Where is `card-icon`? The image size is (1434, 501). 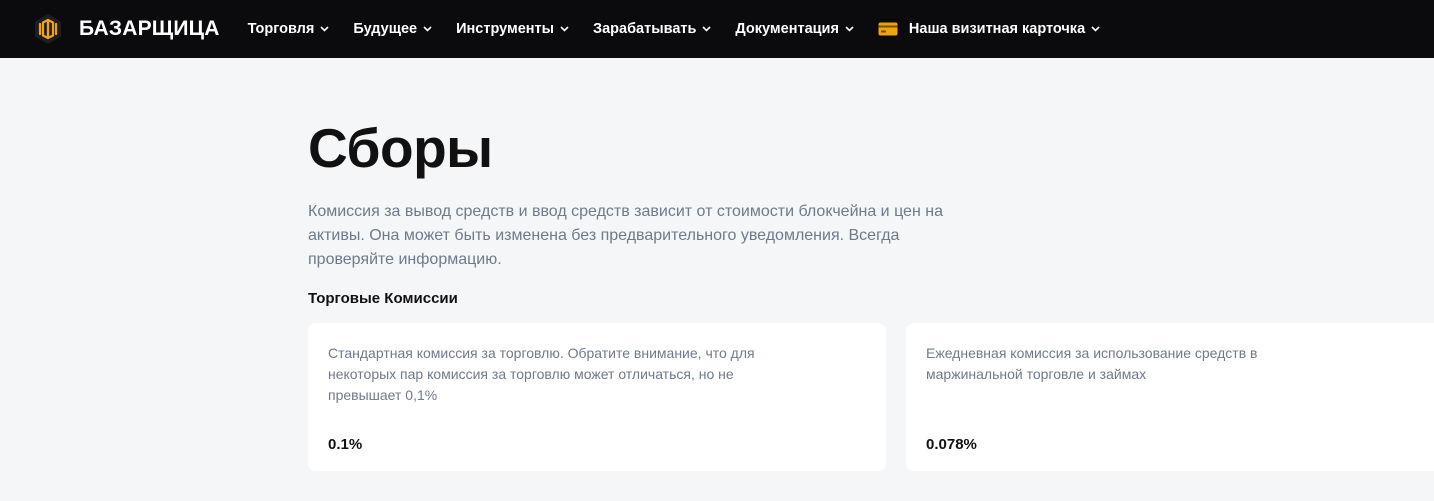
card-icon is located at coordinates (888, 29).